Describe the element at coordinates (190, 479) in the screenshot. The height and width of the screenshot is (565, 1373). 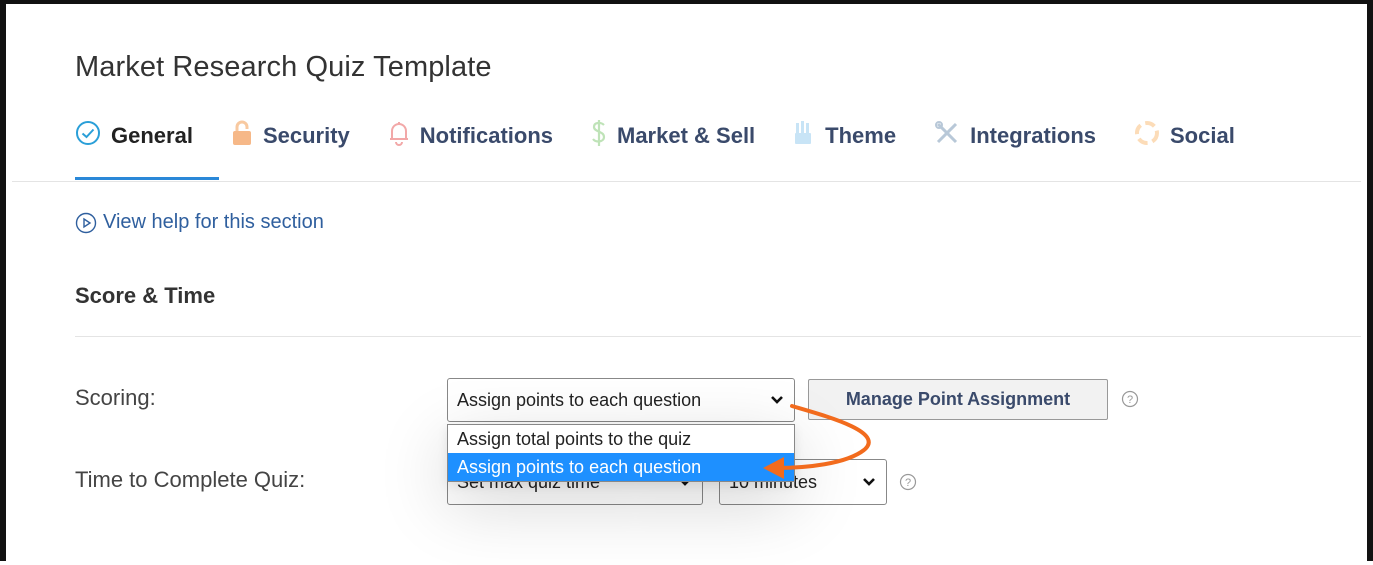
I see `time-label: Time to Complete Quiz:` at that location.